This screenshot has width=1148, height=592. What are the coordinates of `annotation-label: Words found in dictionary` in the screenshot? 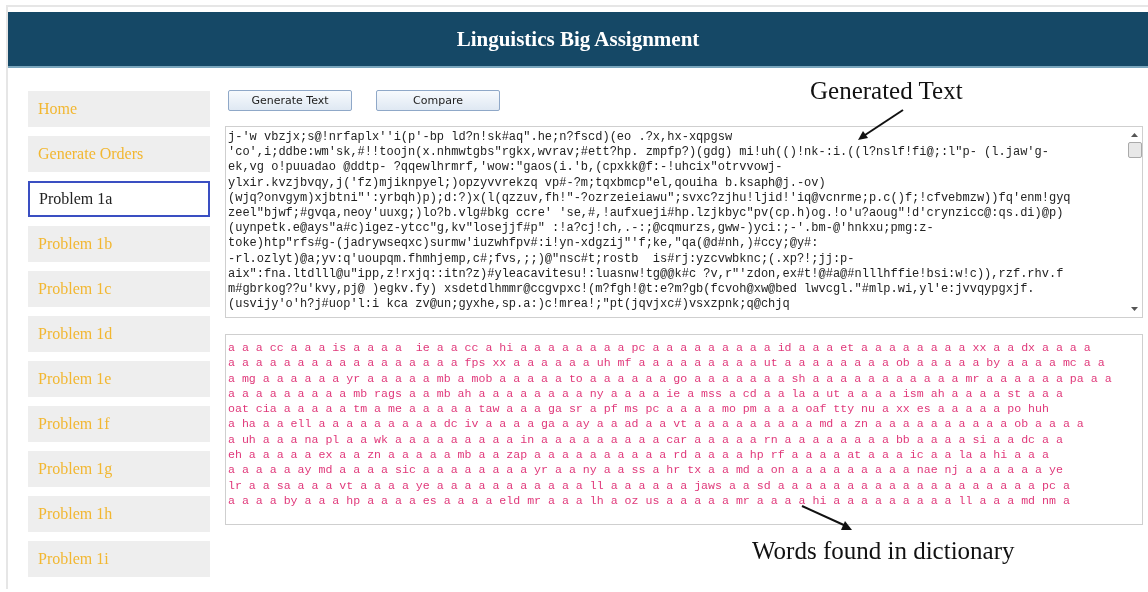 It's located at (883, 551).